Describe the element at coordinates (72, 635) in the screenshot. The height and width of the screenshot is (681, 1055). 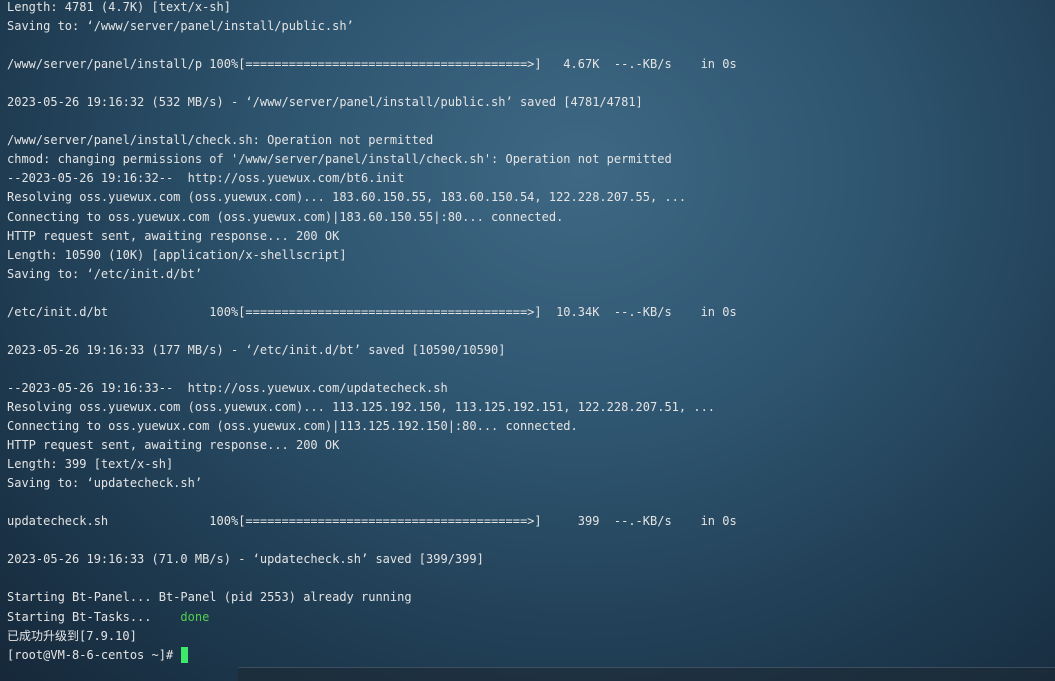
I see `terminal-line-upgrade: 已成功升级到[7.9.10]` at that location.